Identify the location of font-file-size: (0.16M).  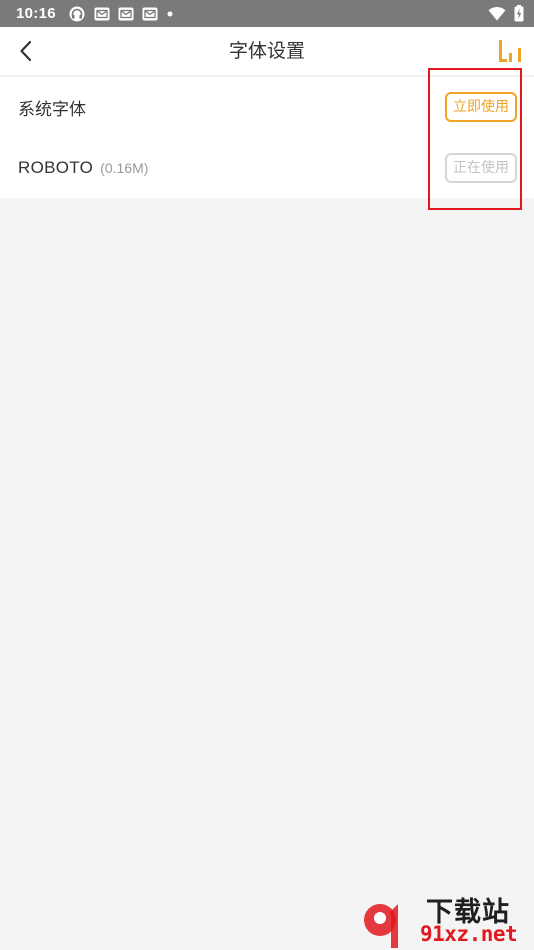
(124, 168).